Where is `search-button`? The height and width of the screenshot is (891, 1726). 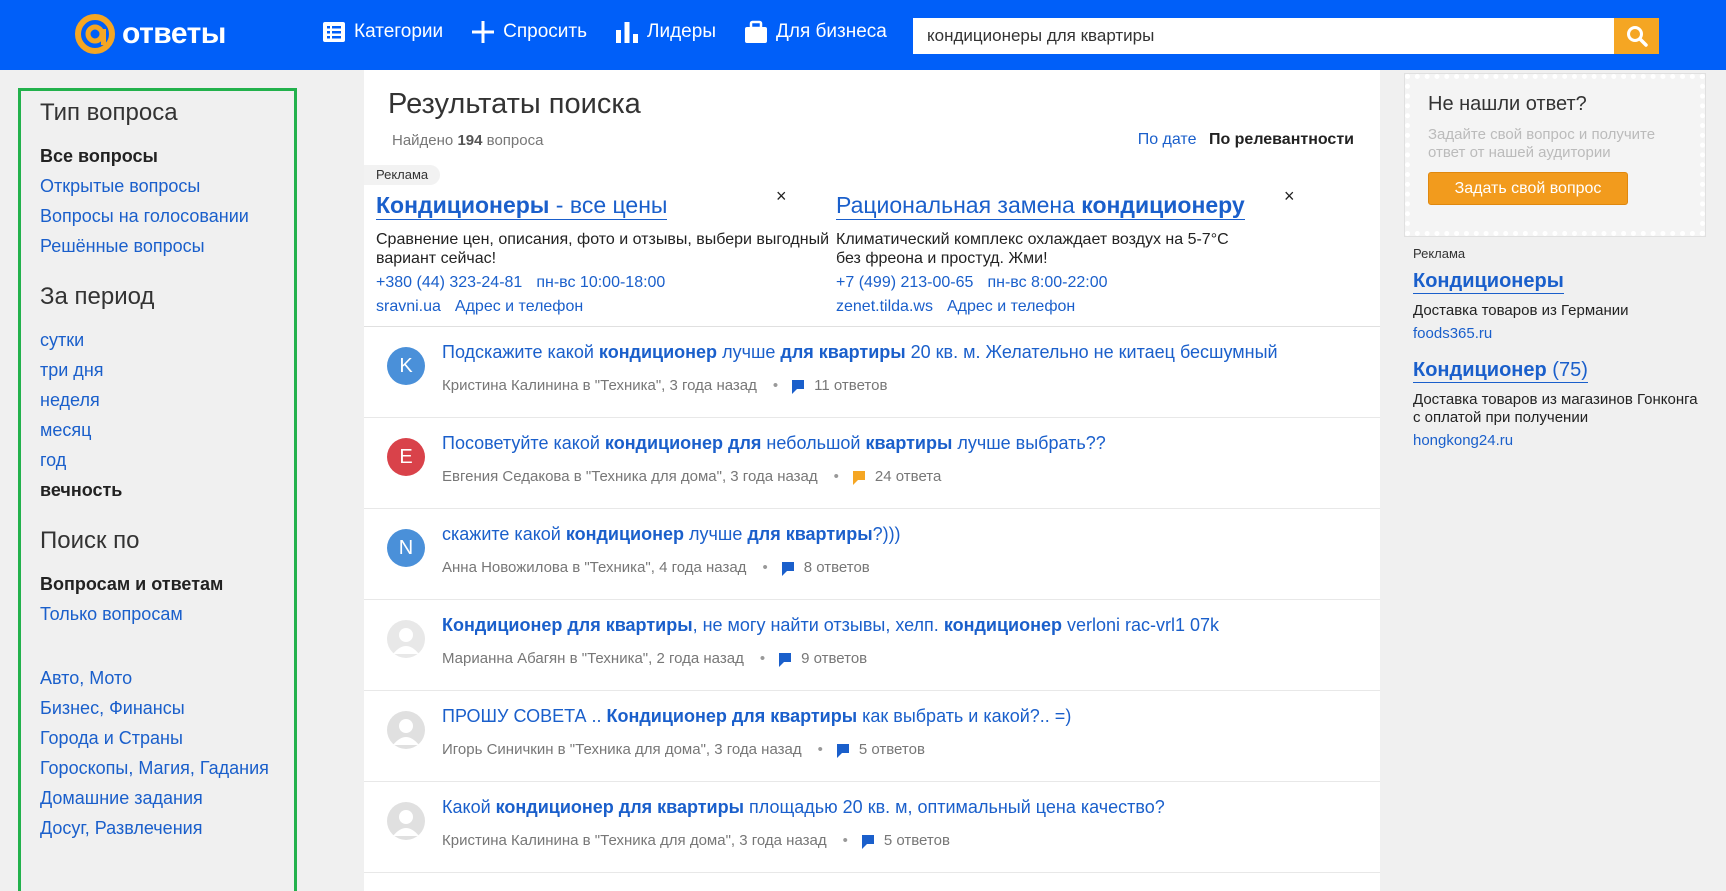
search-button is located at coordinates (1636, 36).